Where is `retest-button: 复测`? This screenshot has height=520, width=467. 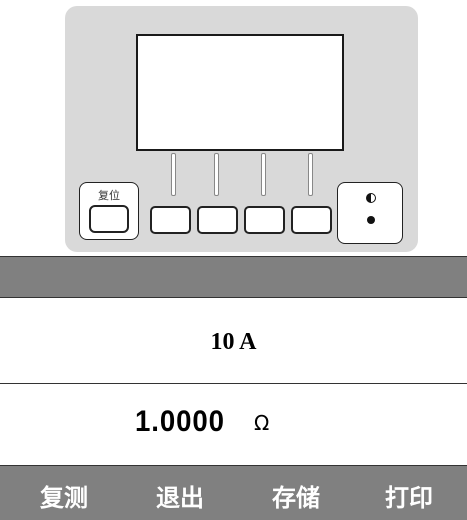
retest-button: 复测 is located at coordinates (64, 495).